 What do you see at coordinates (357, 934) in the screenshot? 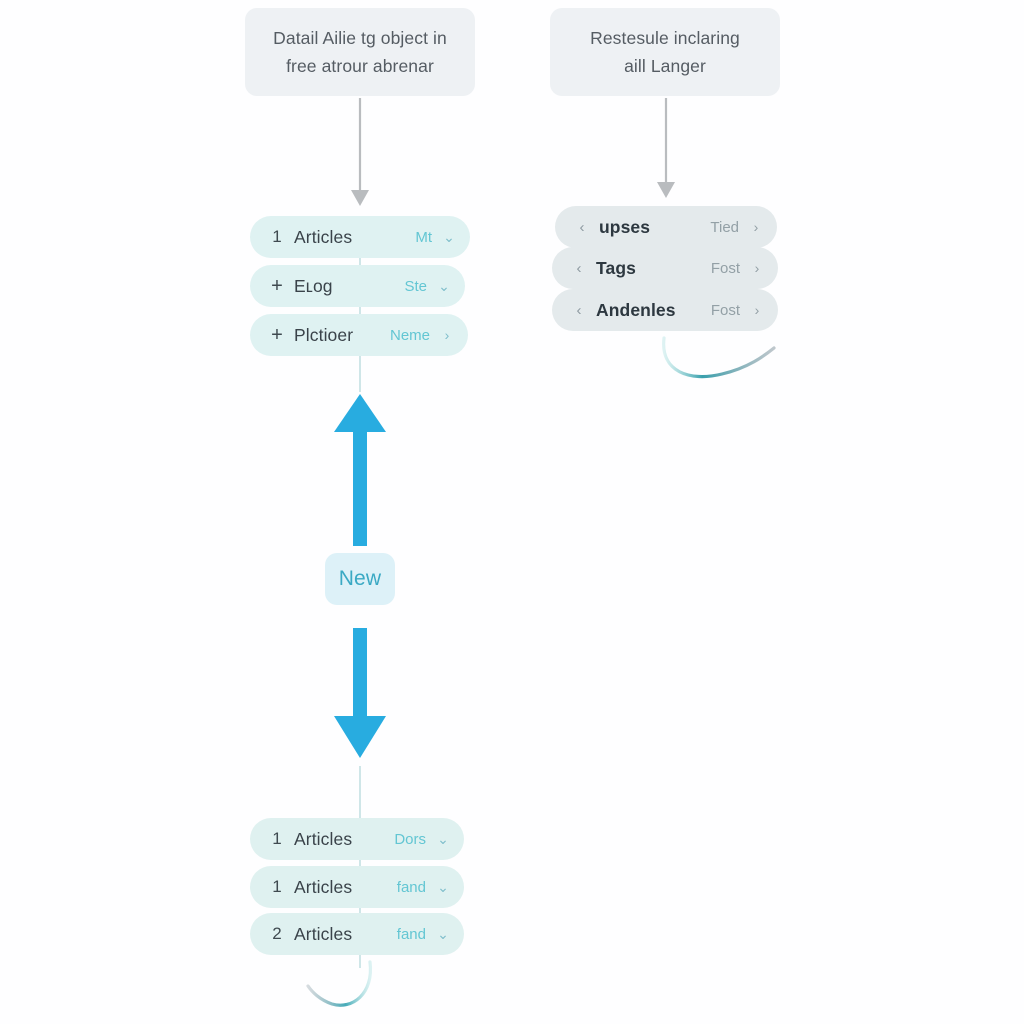
I see `list-item: 2 Articles fand ⌄` at bounding box center [357, 934].